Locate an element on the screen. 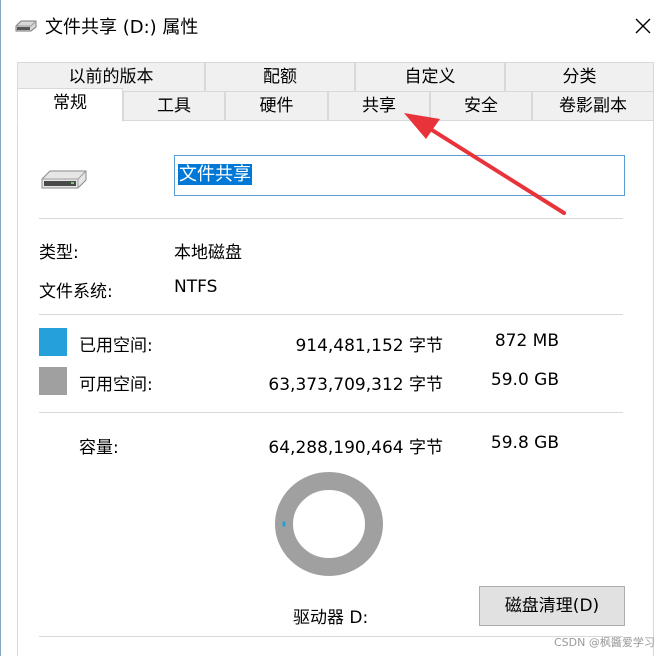 The height and width of the screenshot is (656, 669). free-space-bytes: 63,373,709,312 字节 is located at coordinates (355, 385).